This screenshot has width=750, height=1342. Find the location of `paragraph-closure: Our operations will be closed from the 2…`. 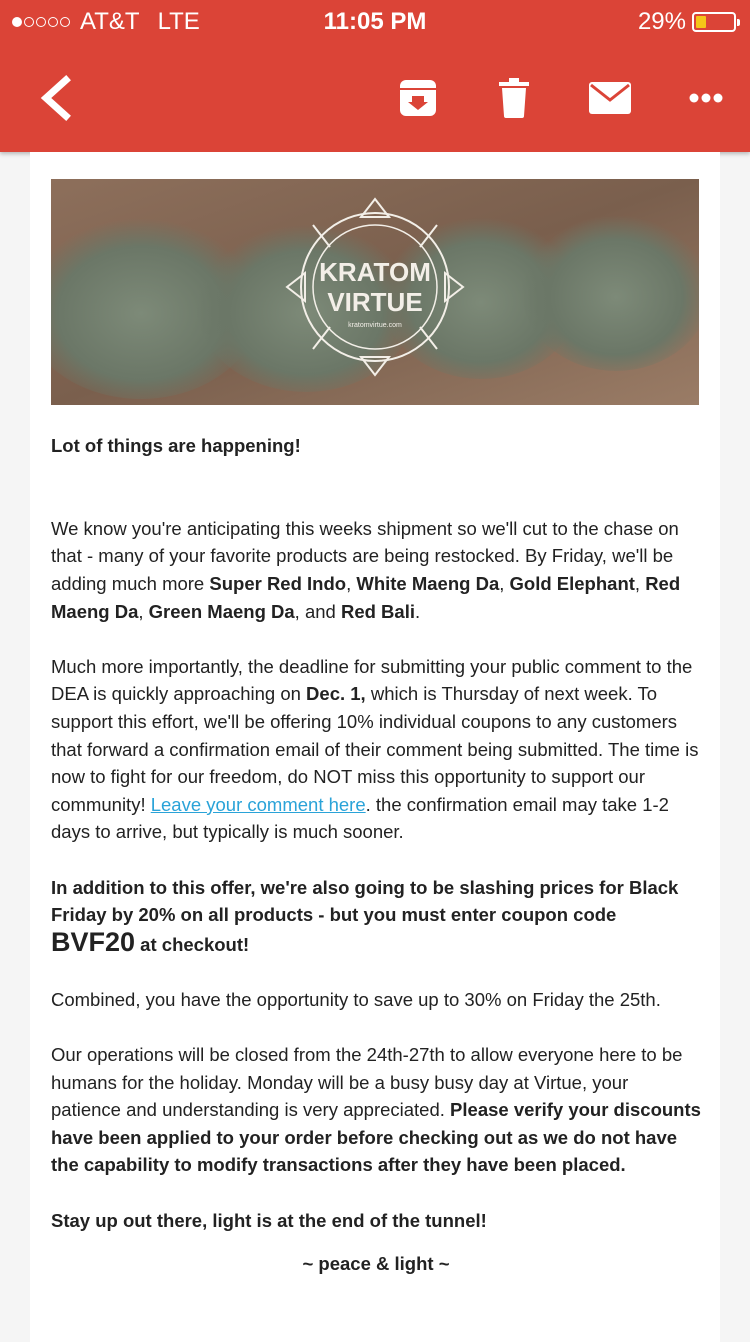

paragraph-closure: Our operations will be closed from the 2… is located at coordinates (376, 1110).